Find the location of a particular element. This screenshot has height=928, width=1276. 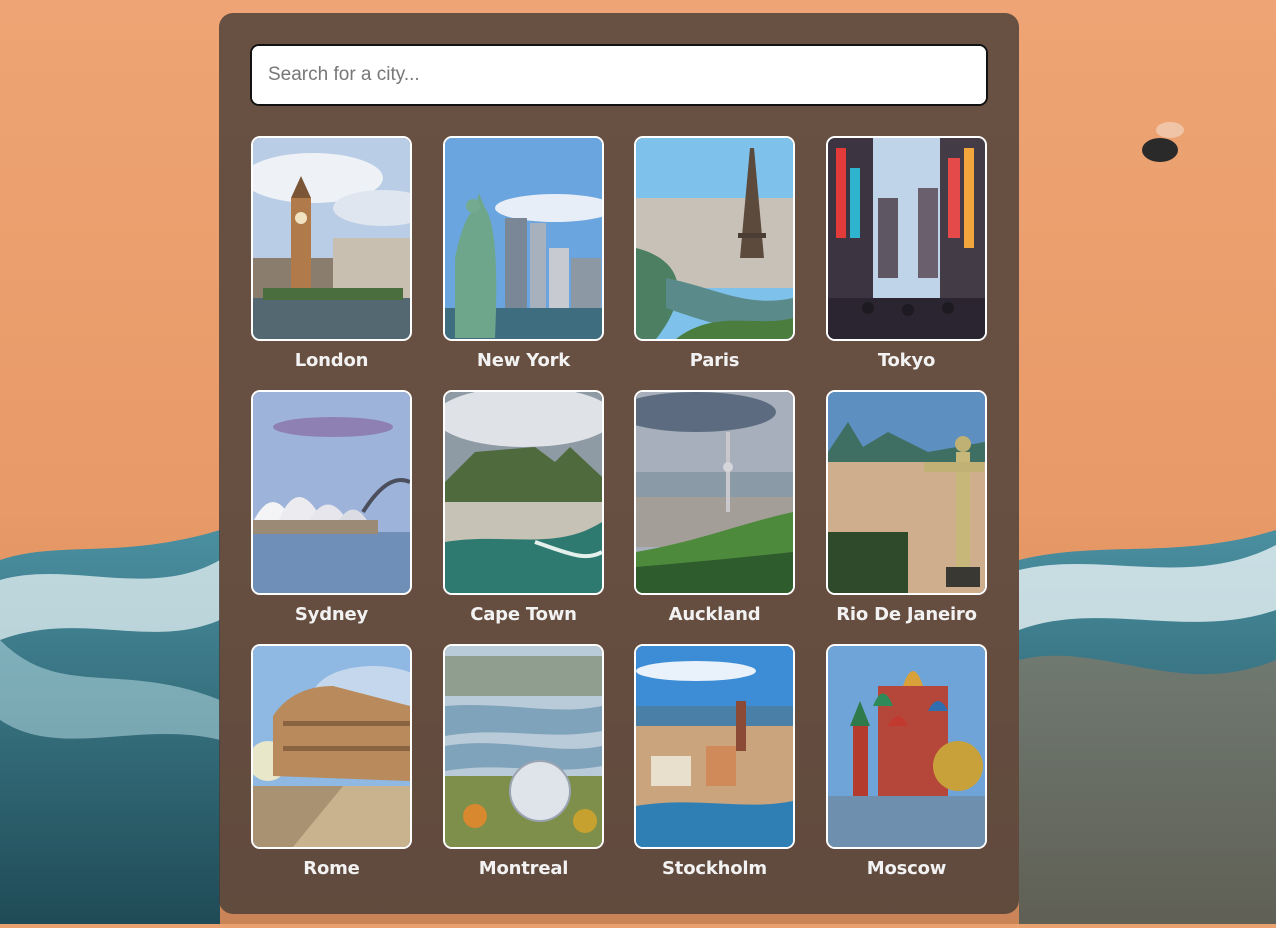

city-card-moscow: Moscow is located at coordinates (906, 761).